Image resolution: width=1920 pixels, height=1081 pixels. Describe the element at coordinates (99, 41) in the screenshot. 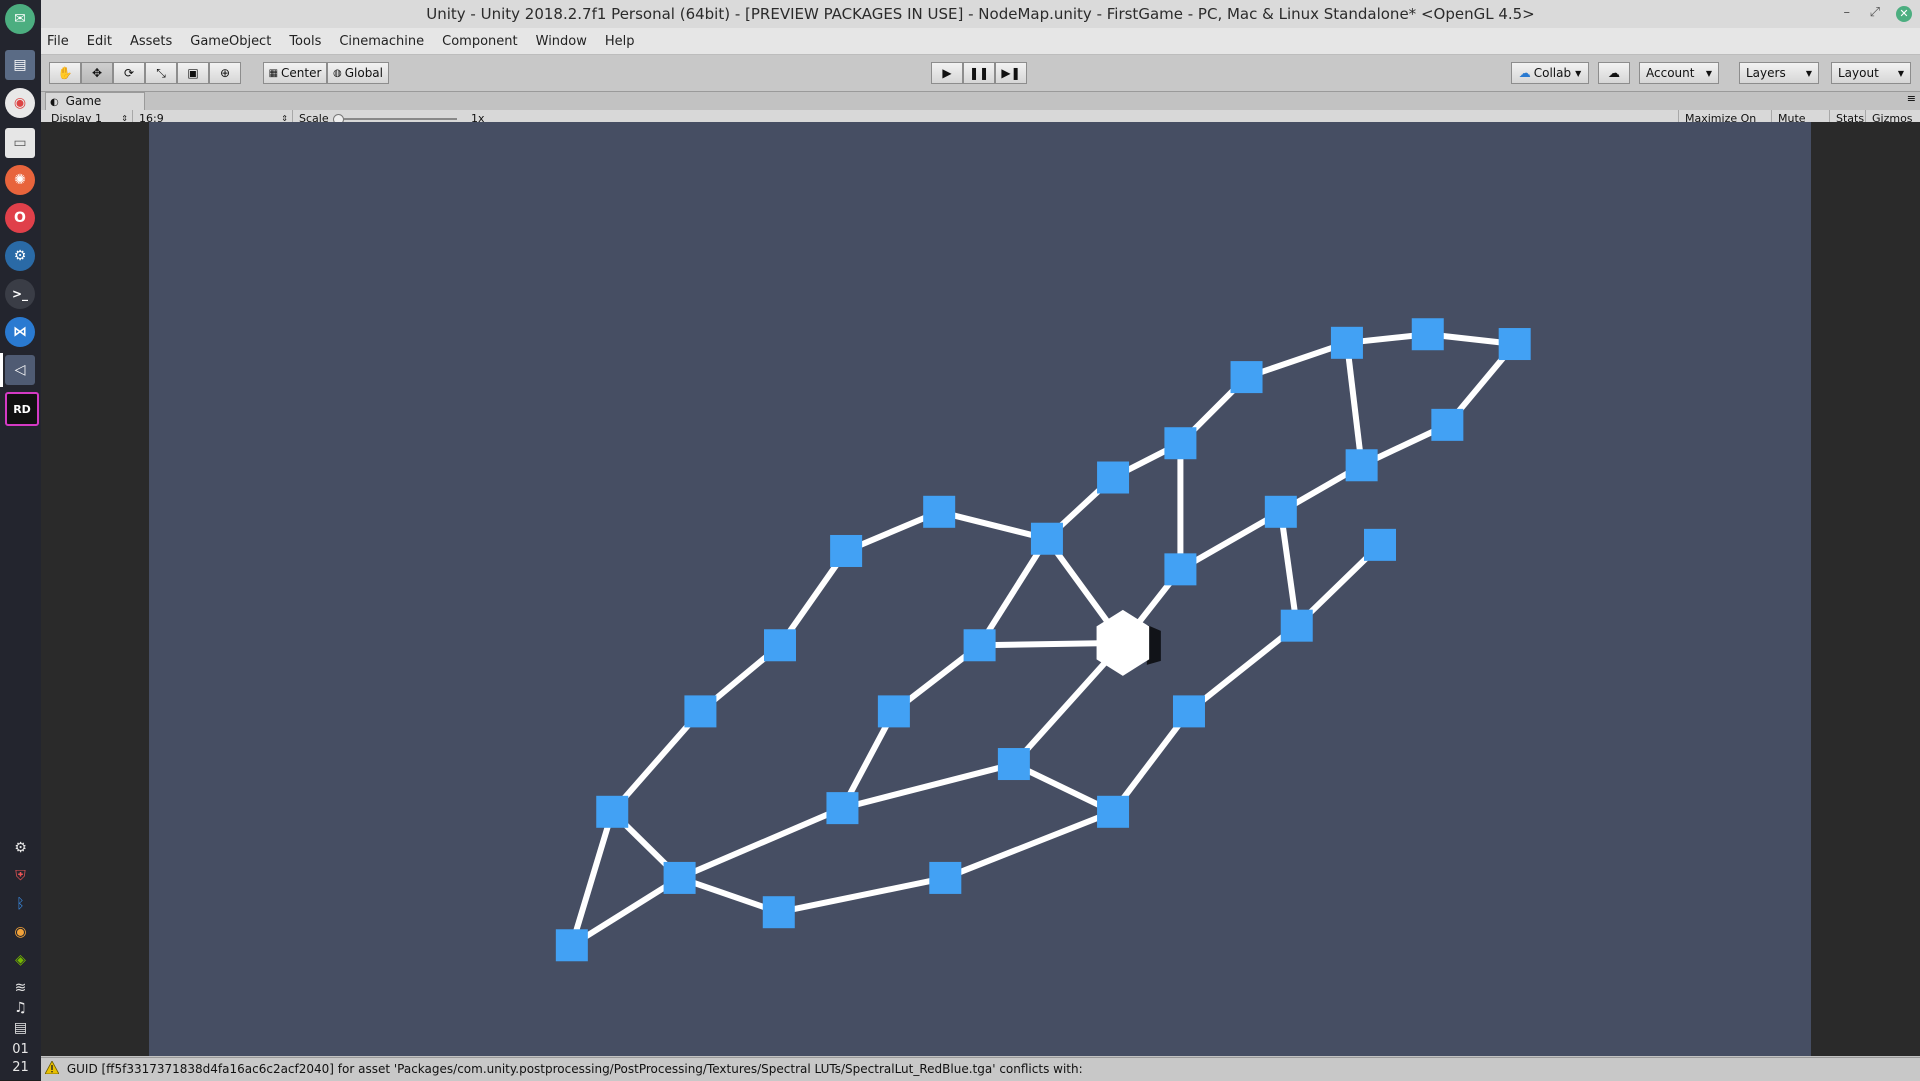

I see `menu-edit: Edit` at that location.